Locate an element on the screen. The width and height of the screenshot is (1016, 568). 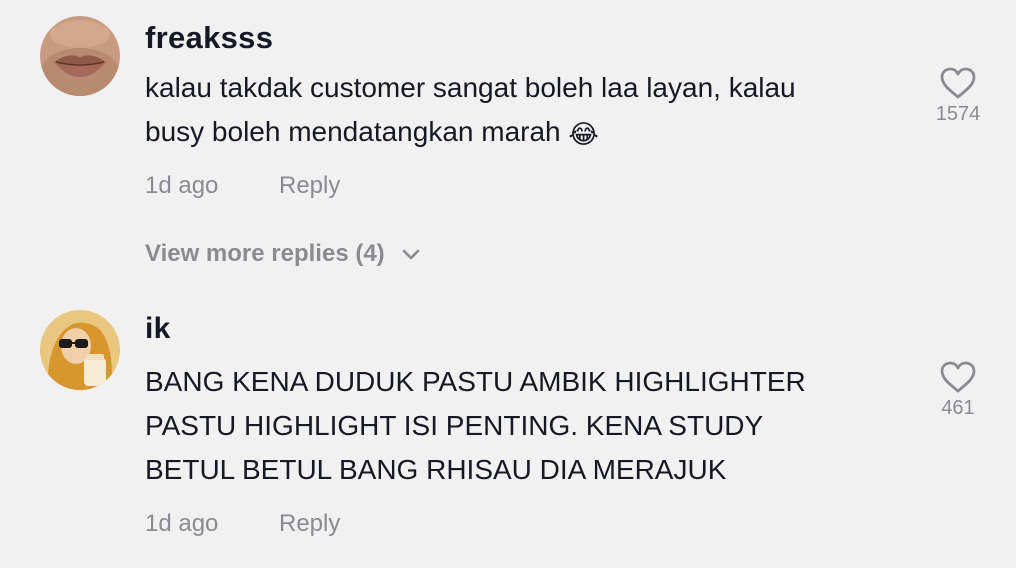
username: freaksss is located at coordinates (209, 38).